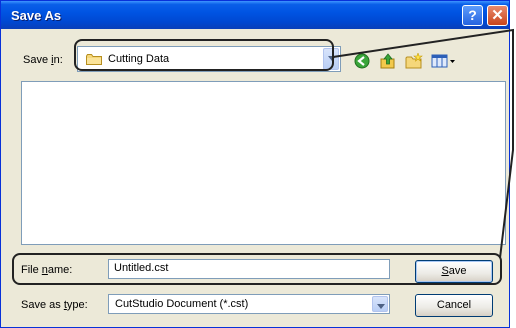 This screenshot has height=328, width=516. What do you see at coordinates (182, 304) in the screenshot?
I see `save-as-type-value: CutStudio Document (*.cst)` at bounding box center [182, 304].